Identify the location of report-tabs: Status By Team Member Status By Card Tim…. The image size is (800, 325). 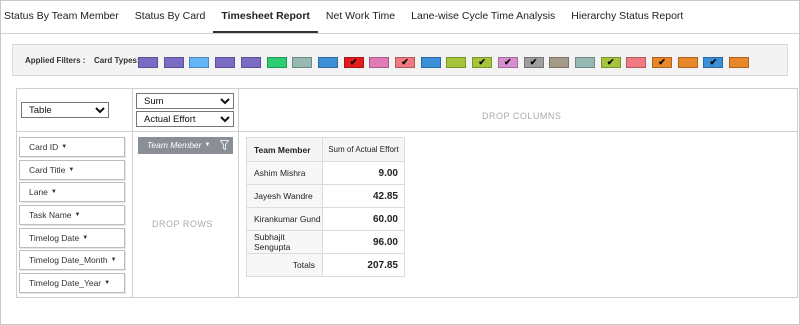
(400, 17).